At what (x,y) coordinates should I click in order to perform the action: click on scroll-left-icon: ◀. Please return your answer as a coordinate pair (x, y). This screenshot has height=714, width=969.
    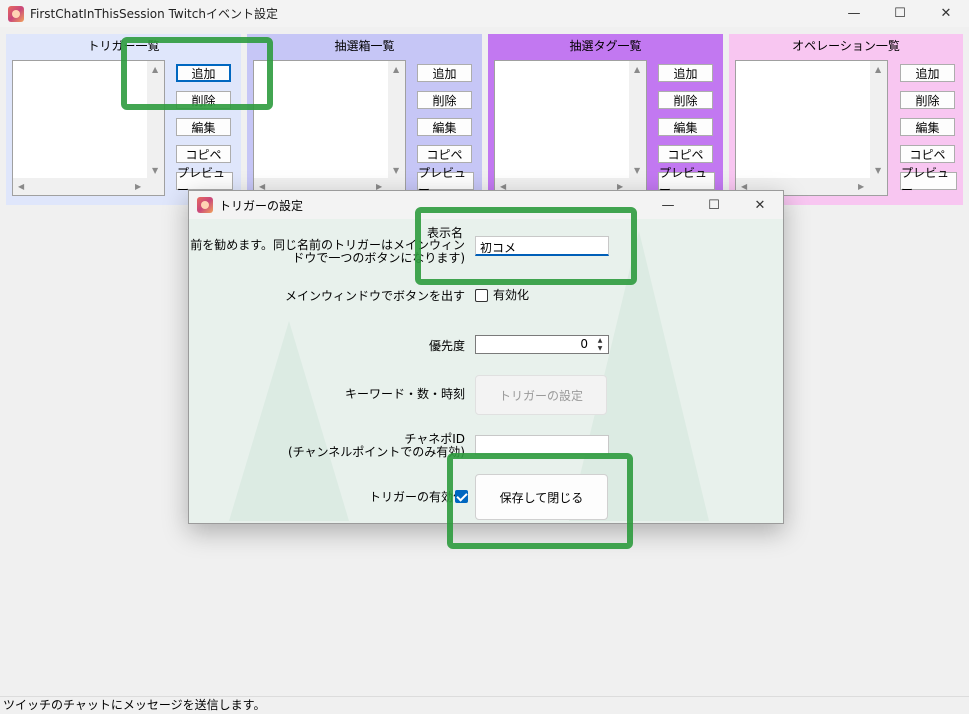
    Looking at the image, I should click on (21, 186).